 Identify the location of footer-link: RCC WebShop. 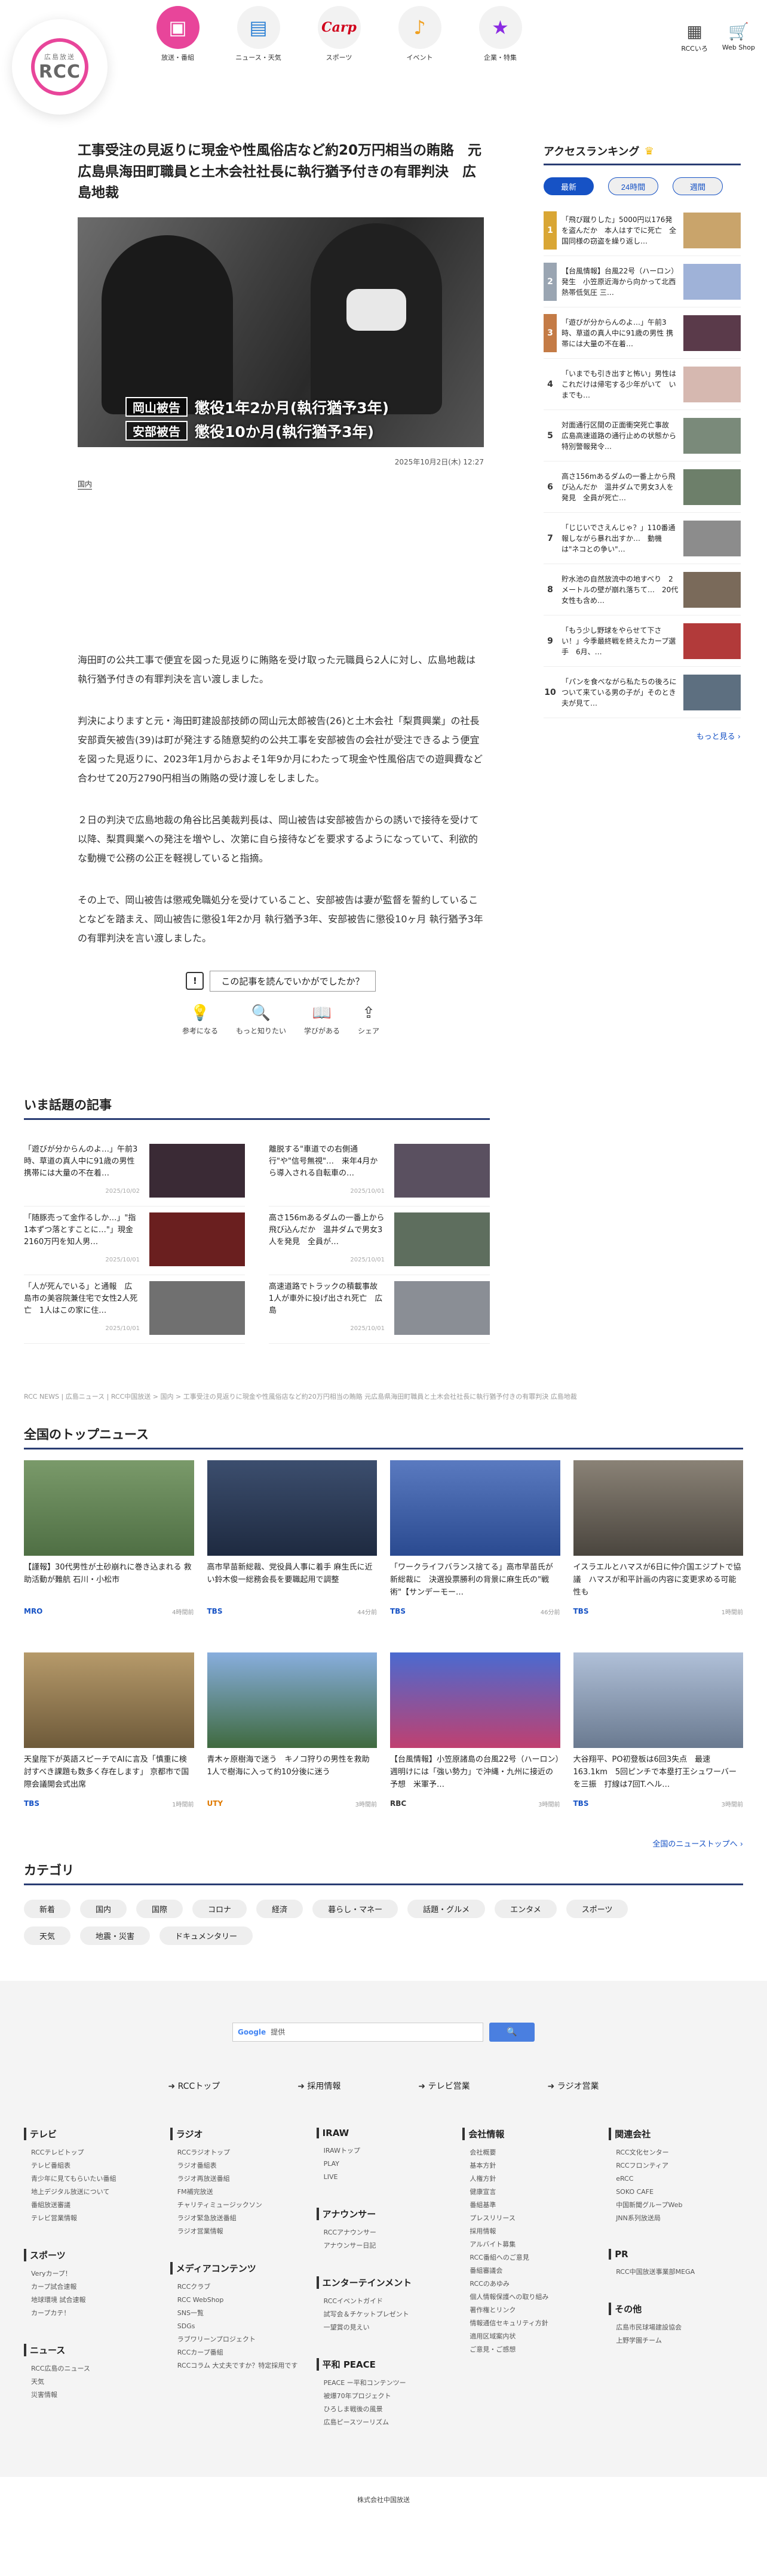
(237, 2300).